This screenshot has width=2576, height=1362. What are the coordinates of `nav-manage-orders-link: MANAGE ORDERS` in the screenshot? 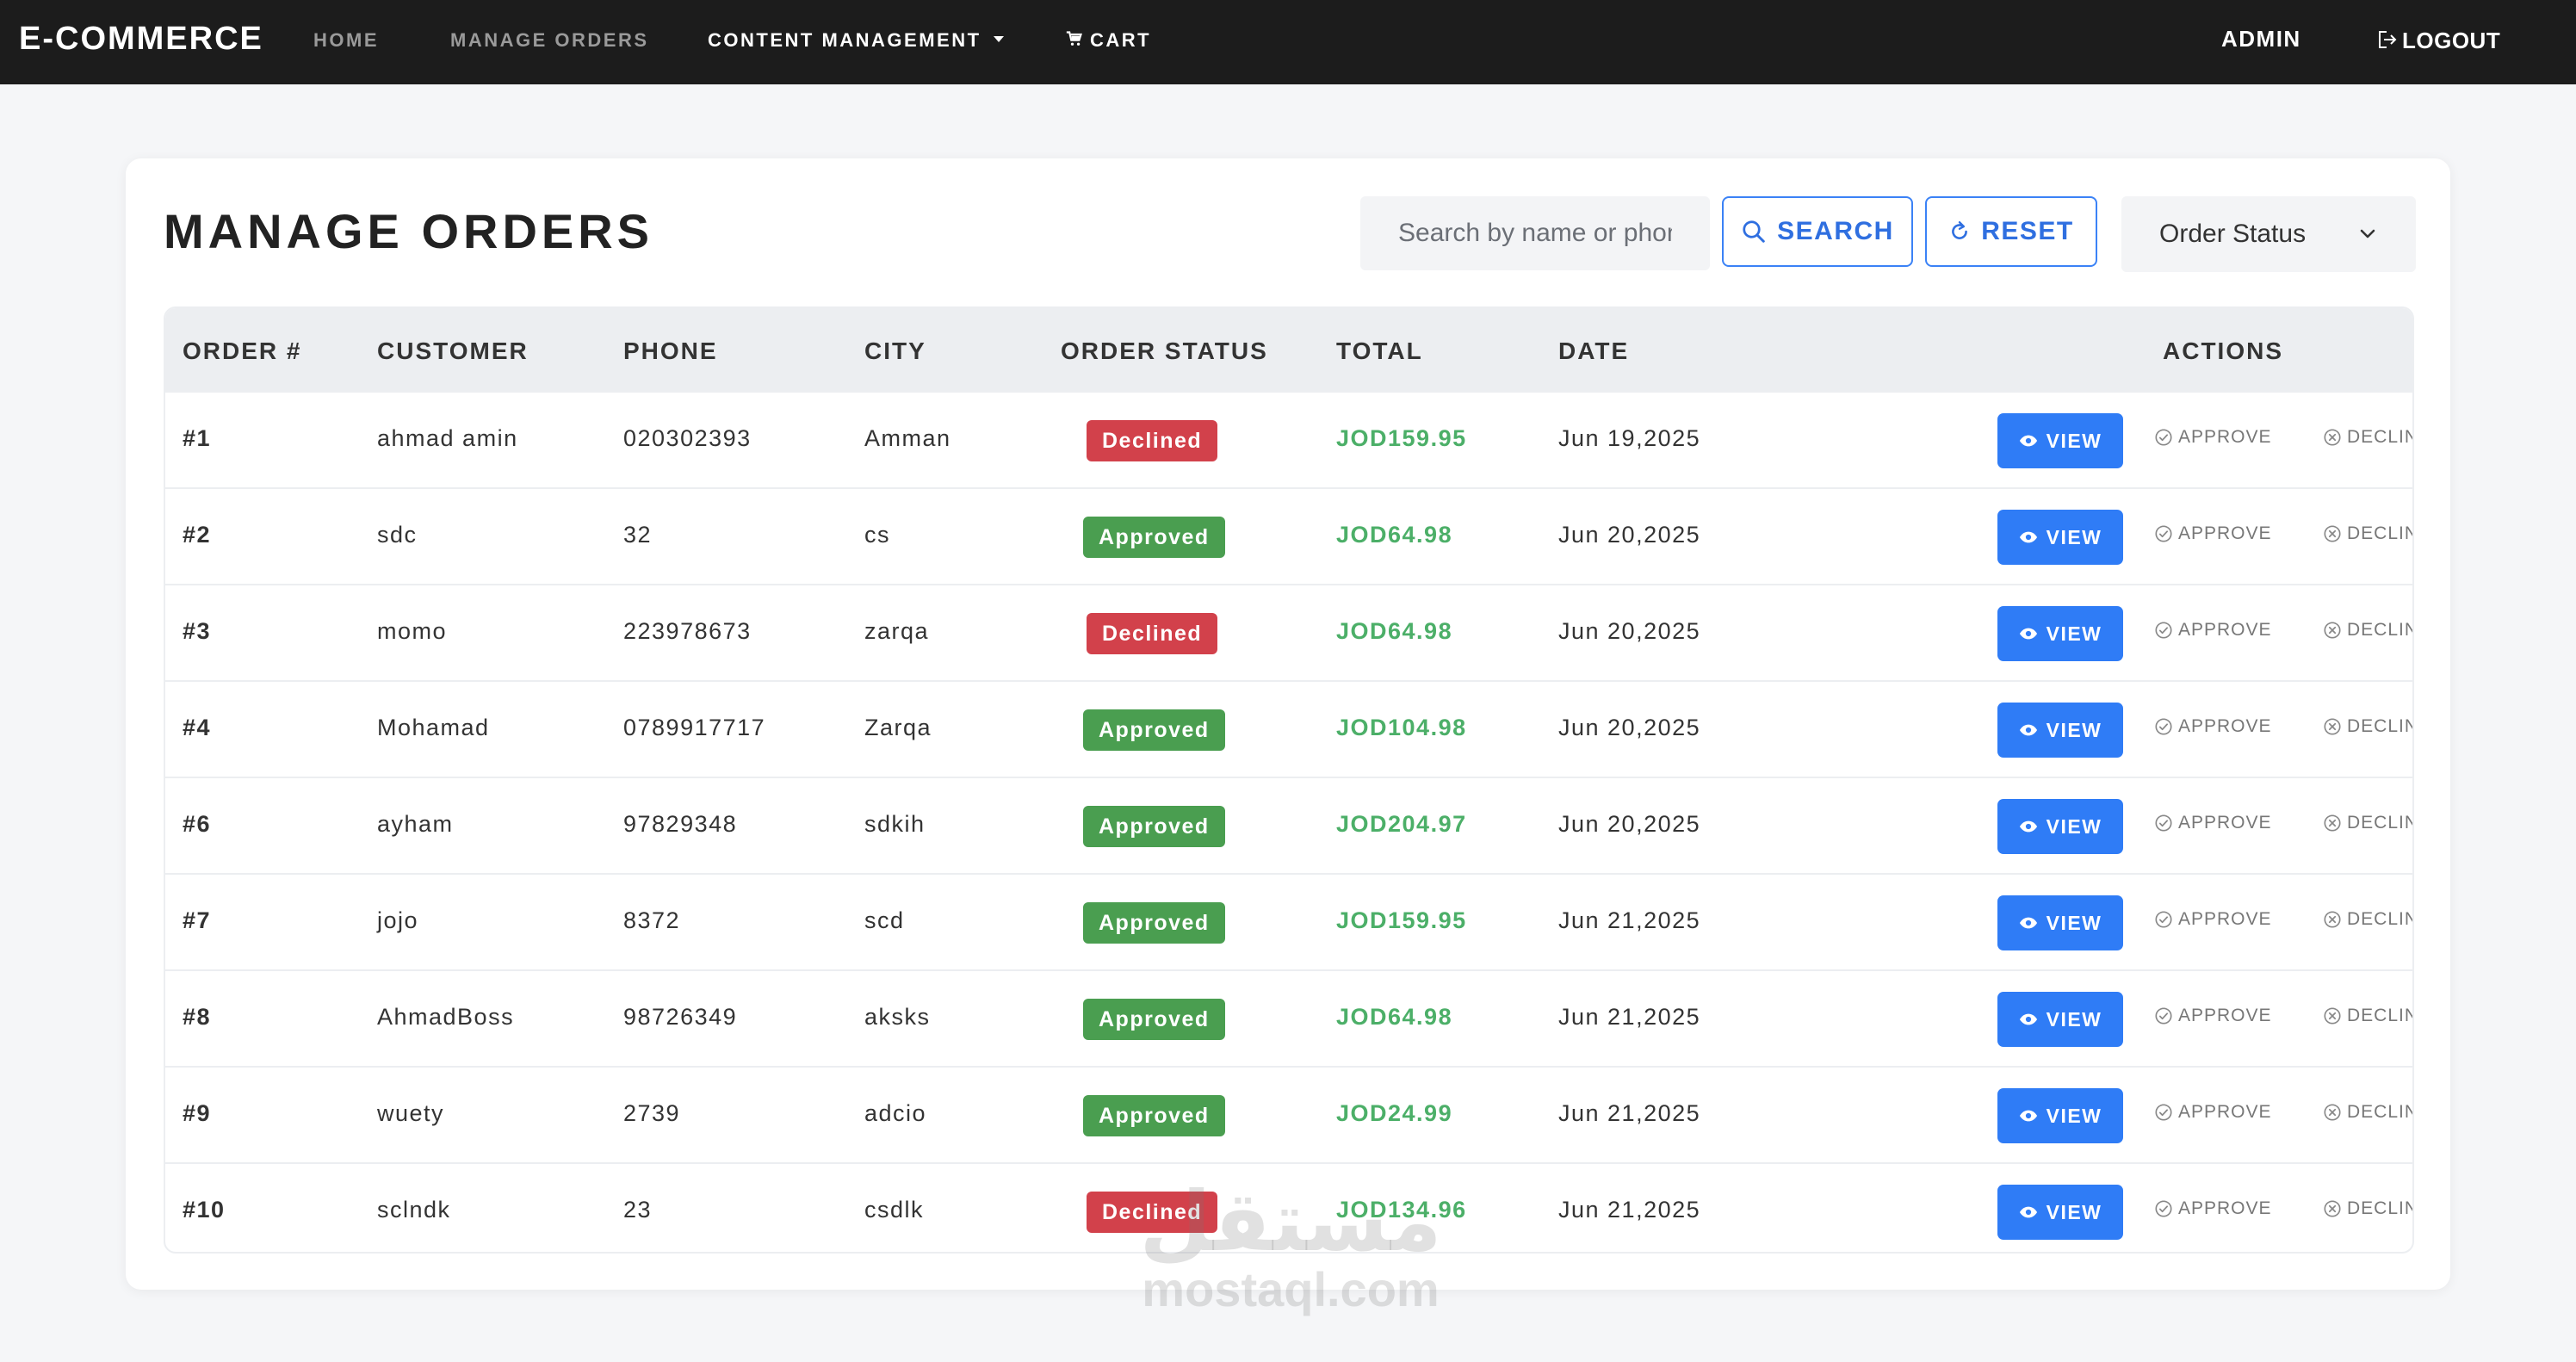 It's located at (549, 40).